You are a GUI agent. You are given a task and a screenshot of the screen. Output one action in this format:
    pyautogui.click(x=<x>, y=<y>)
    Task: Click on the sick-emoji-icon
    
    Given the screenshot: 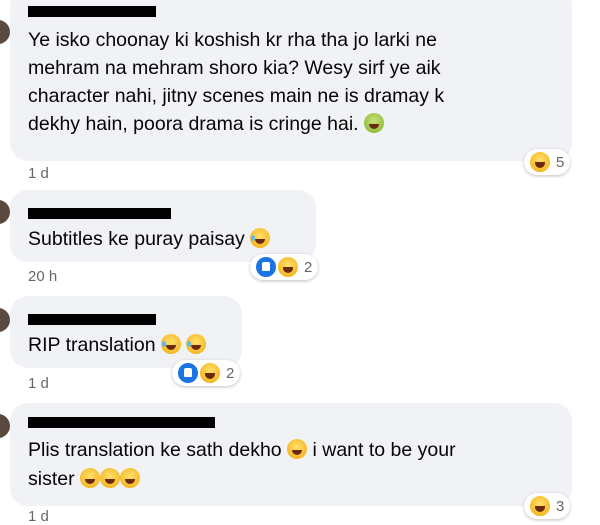 What is the action you would take?
    pyautogui.click(x=374, y=123)
    